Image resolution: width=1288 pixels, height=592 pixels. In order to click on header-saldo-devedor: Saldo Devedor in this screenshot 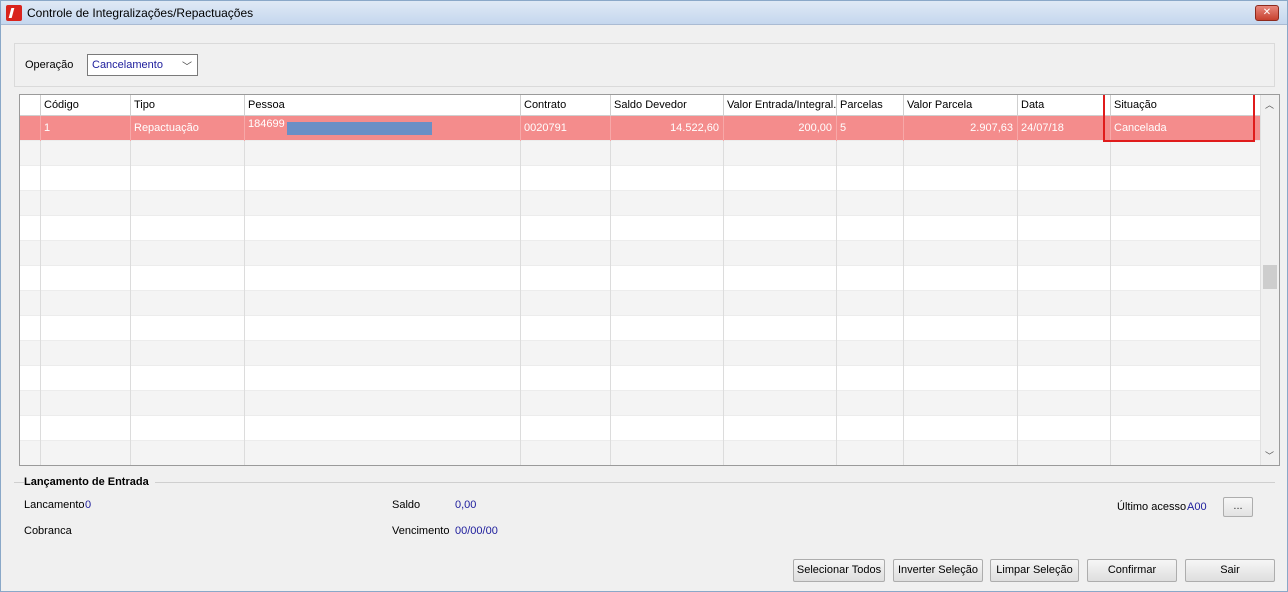, I will do `click(667, 105)`.